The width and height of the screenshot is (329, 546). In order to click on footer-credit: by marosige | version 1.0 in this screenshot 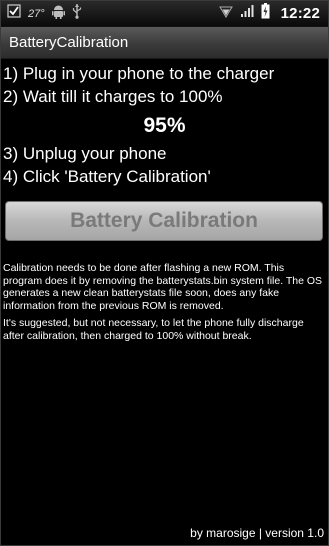, I will do `click(257, 533)`.